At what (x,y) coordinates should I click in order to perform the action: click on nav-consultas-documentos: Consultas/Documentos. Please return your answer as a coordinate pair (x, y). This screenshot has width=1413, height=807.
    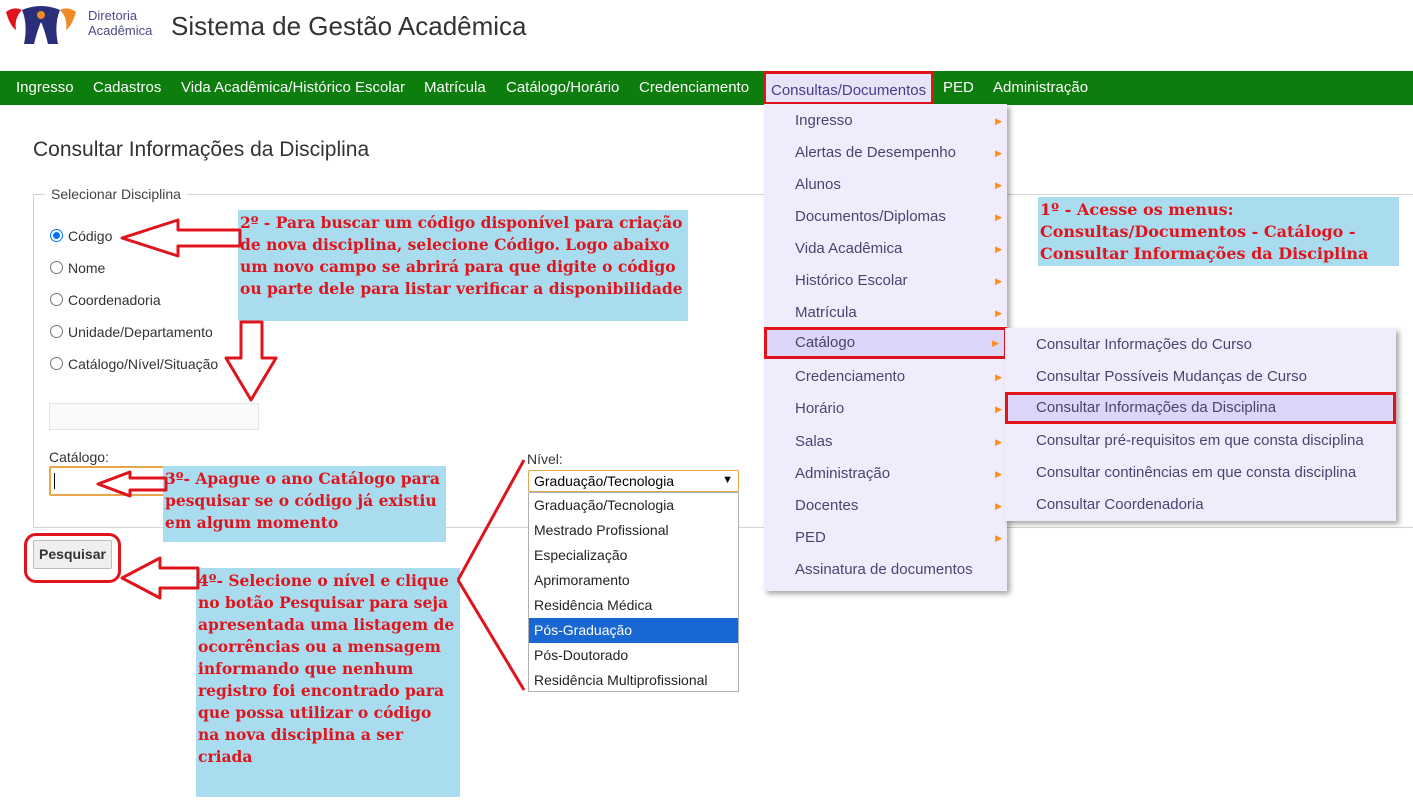
    Looking at the image, I should click on (849, 88).